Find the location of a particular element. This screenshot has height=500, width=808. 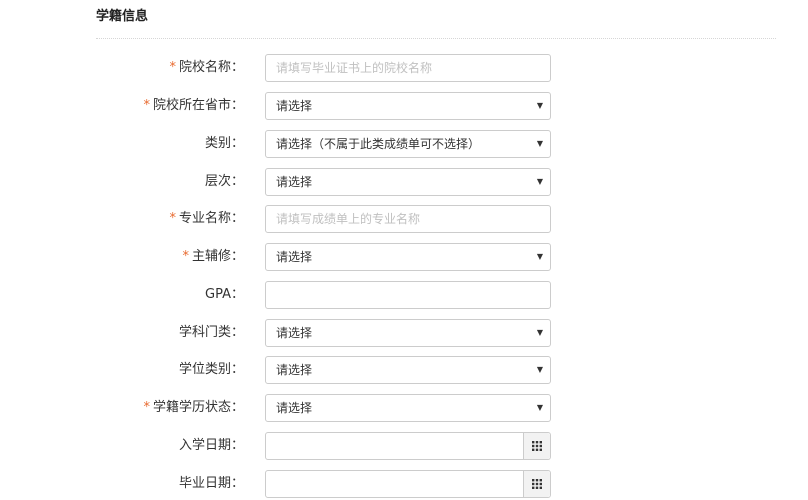

enroll-date-calendar-button is located at coordinates (536, 446).